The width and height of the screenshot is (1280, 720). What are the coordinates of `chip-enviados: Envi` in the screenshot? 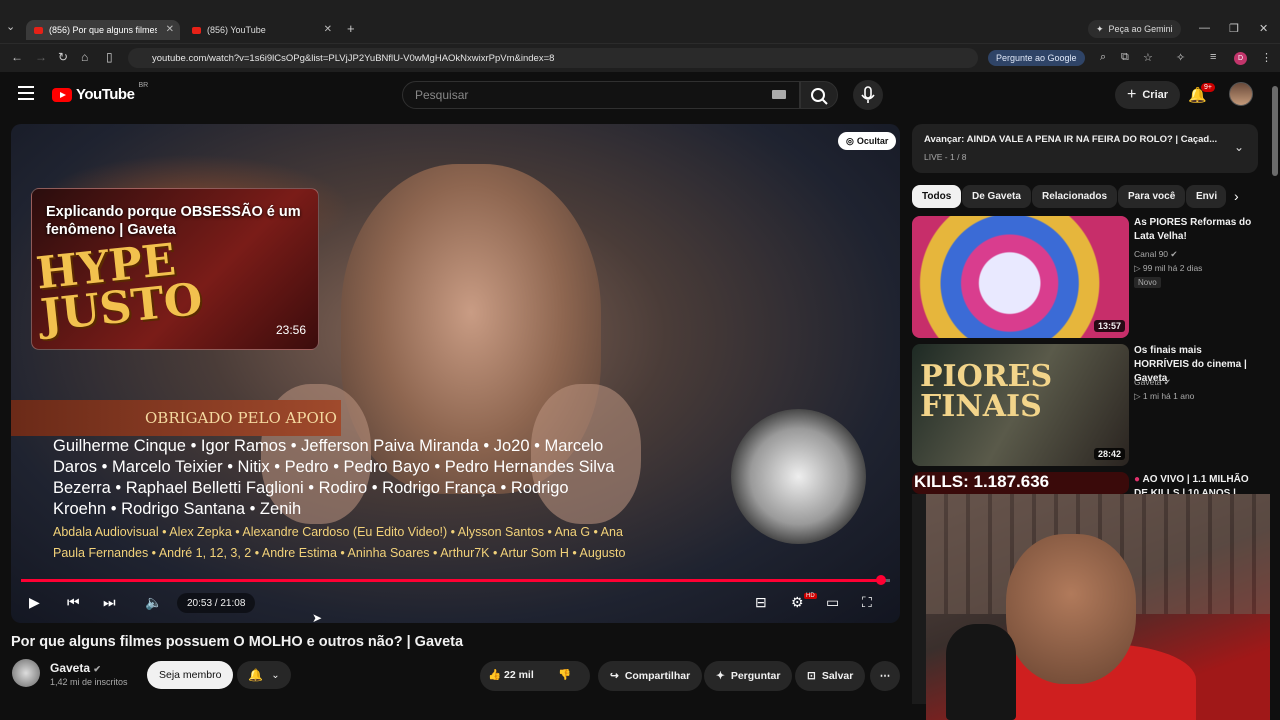 It's located at (1206, 196).